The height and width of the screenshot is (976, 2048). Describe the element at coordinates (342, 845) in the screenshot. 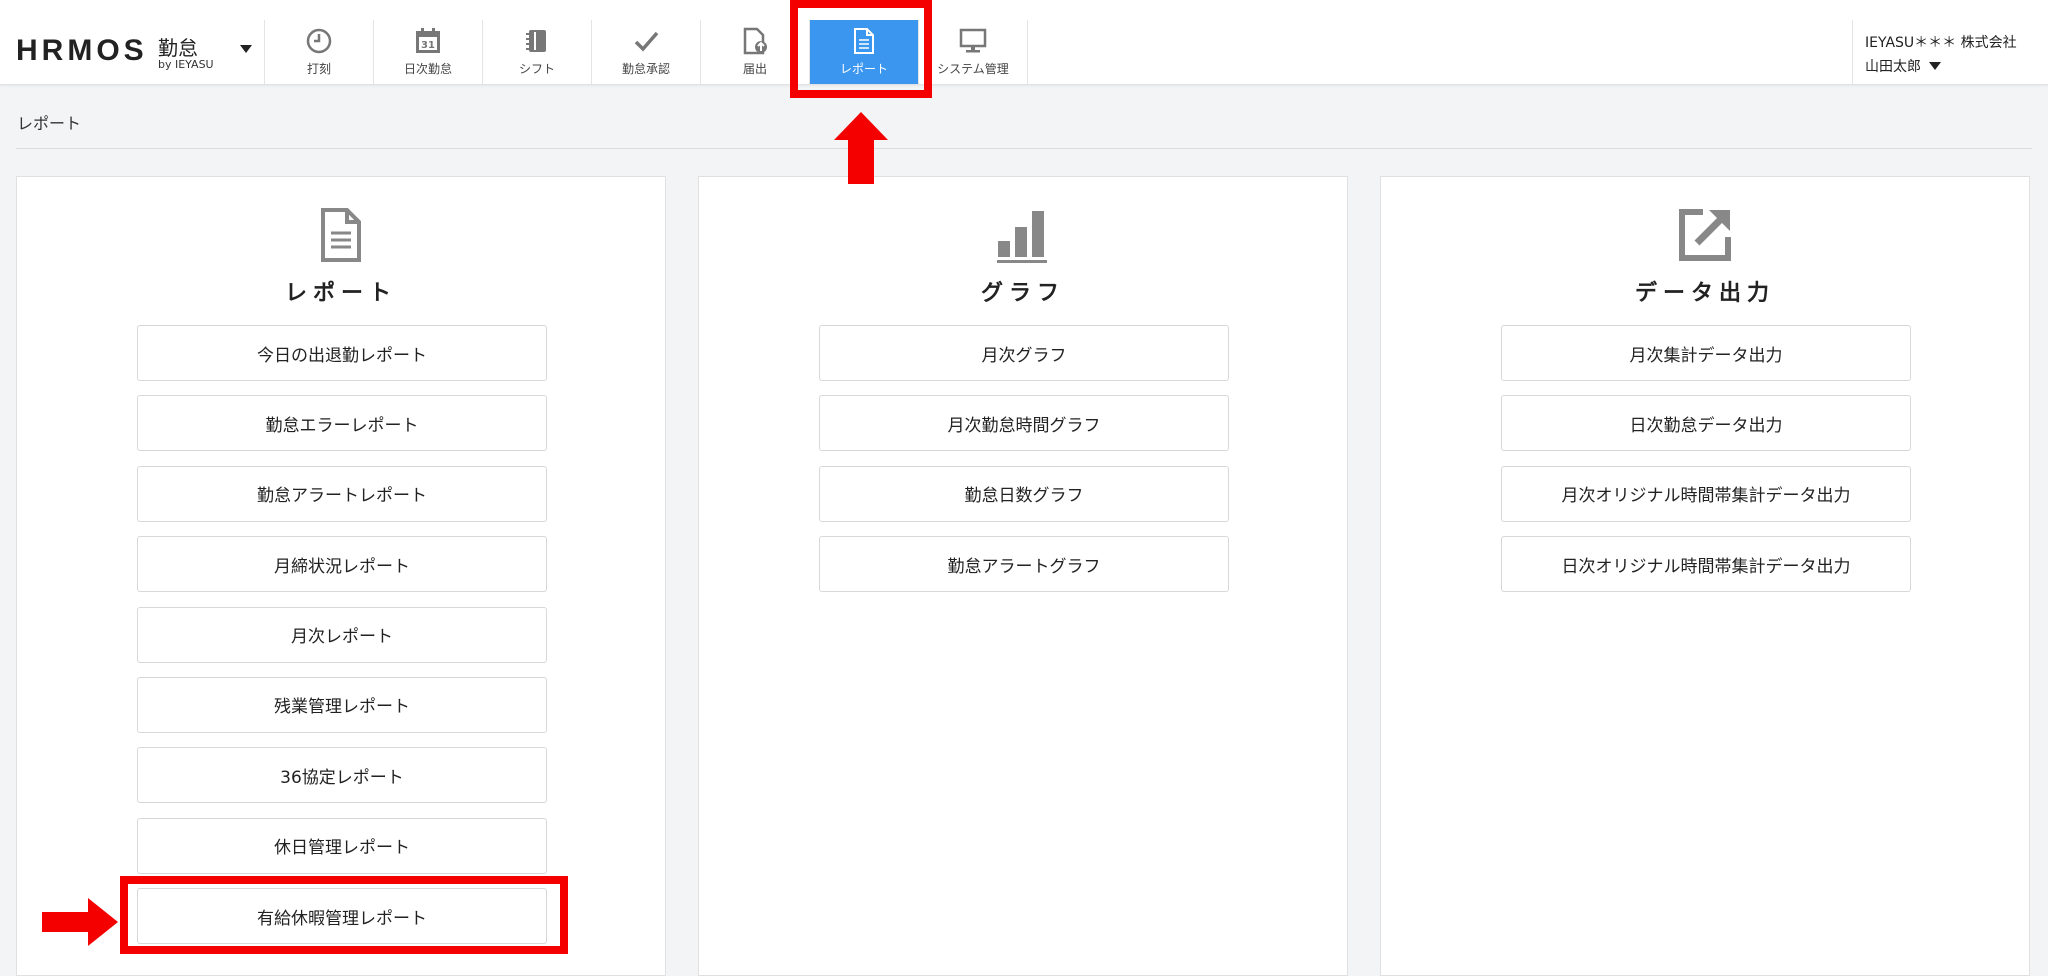

I see `report-button-holiday: 休日管理レポート` at that location.